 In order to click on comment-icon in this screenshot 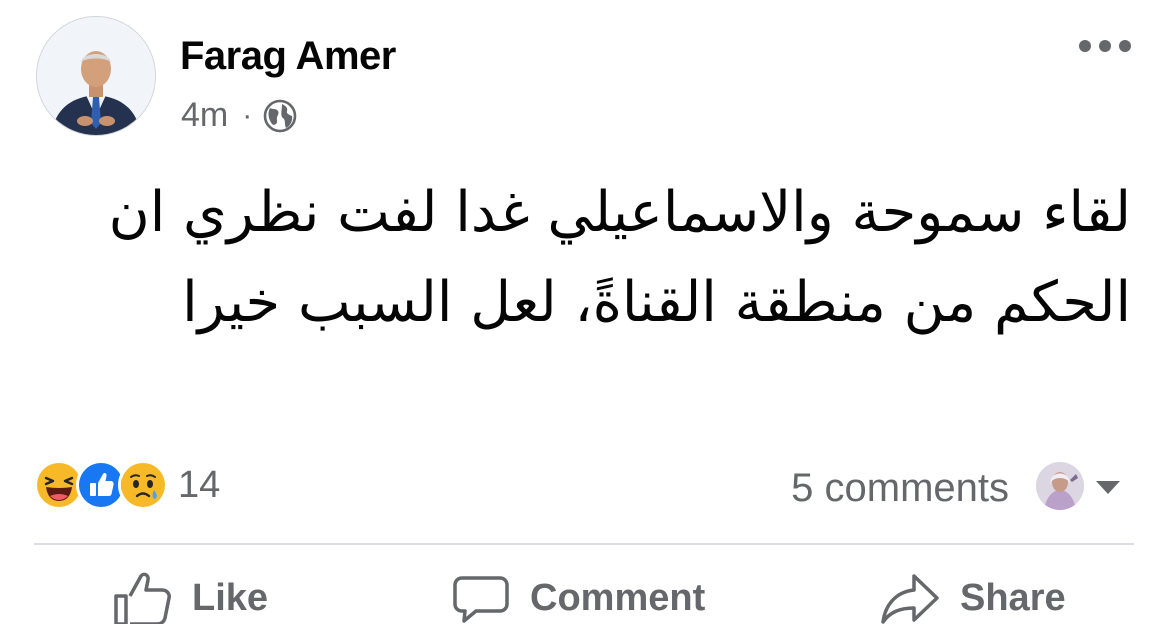, I will do `click(481, 599)`.